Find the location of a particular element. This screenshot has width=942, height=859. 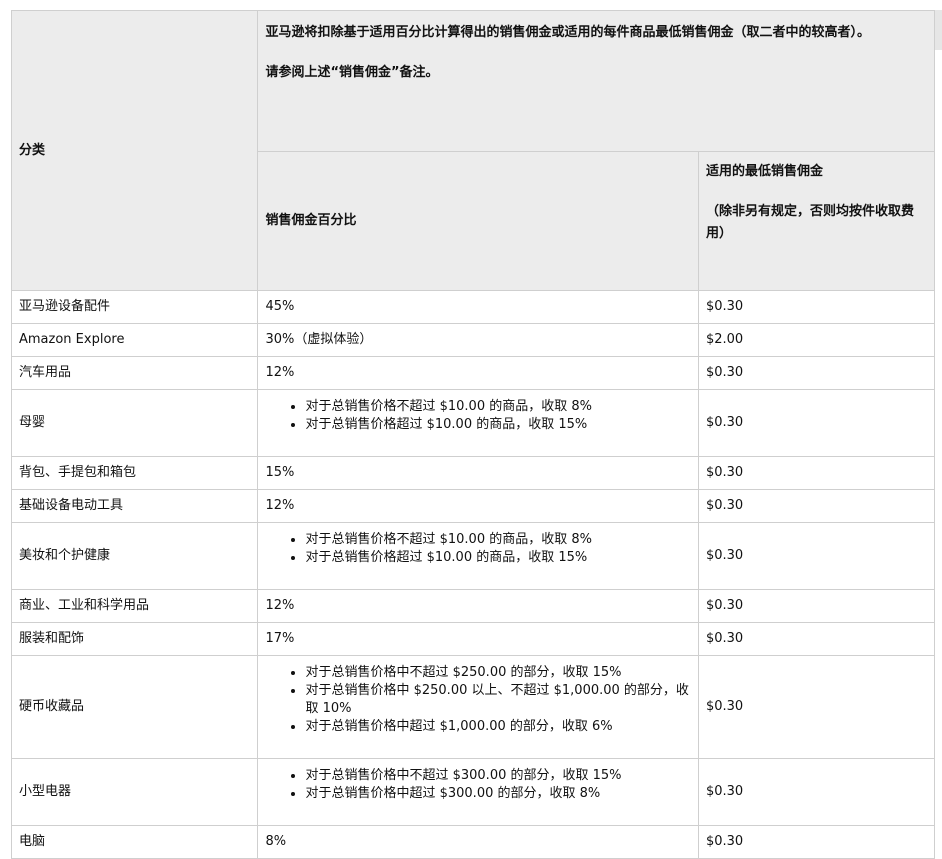

table-row: 基础设备电动工具 12% $0.30 is located at coordinates (473, 506).